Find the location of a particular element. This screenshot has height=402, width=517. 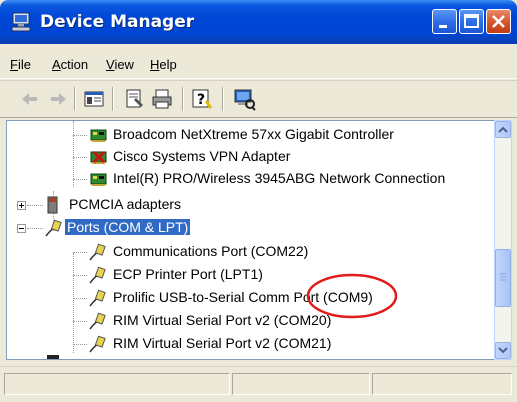

tree-item-label: ECP Printer Port (LPT1) is located at coordinates (188, 274).